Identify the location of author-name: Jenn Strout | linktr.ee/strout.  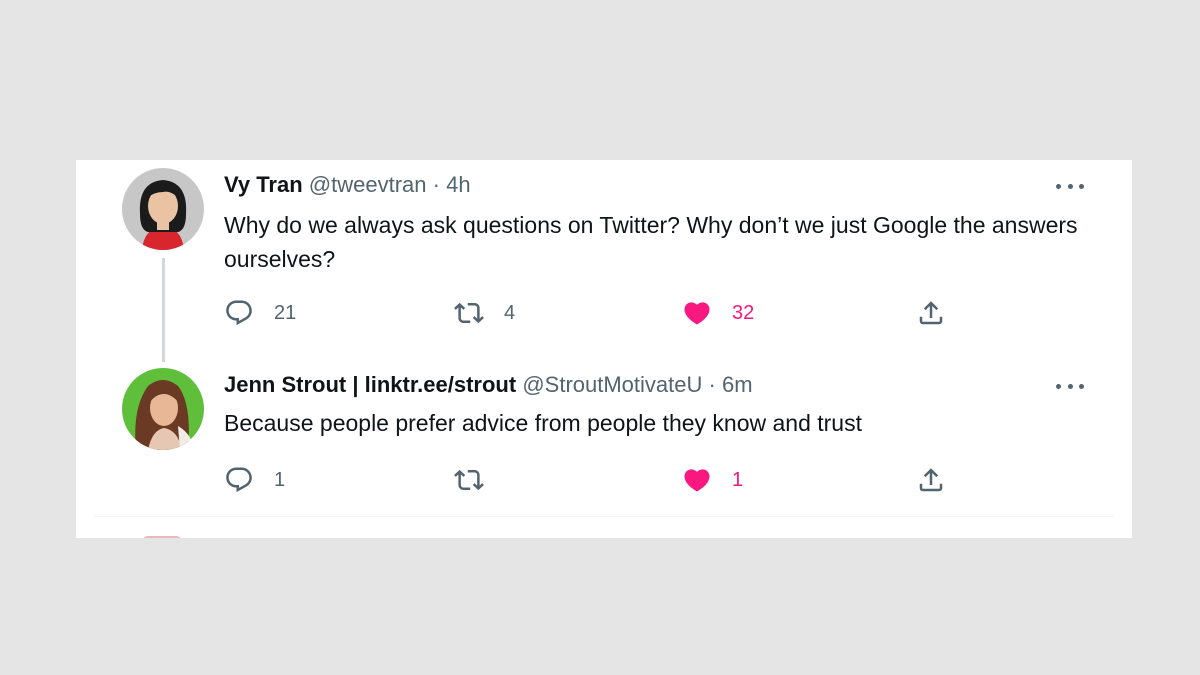
(370, 384).